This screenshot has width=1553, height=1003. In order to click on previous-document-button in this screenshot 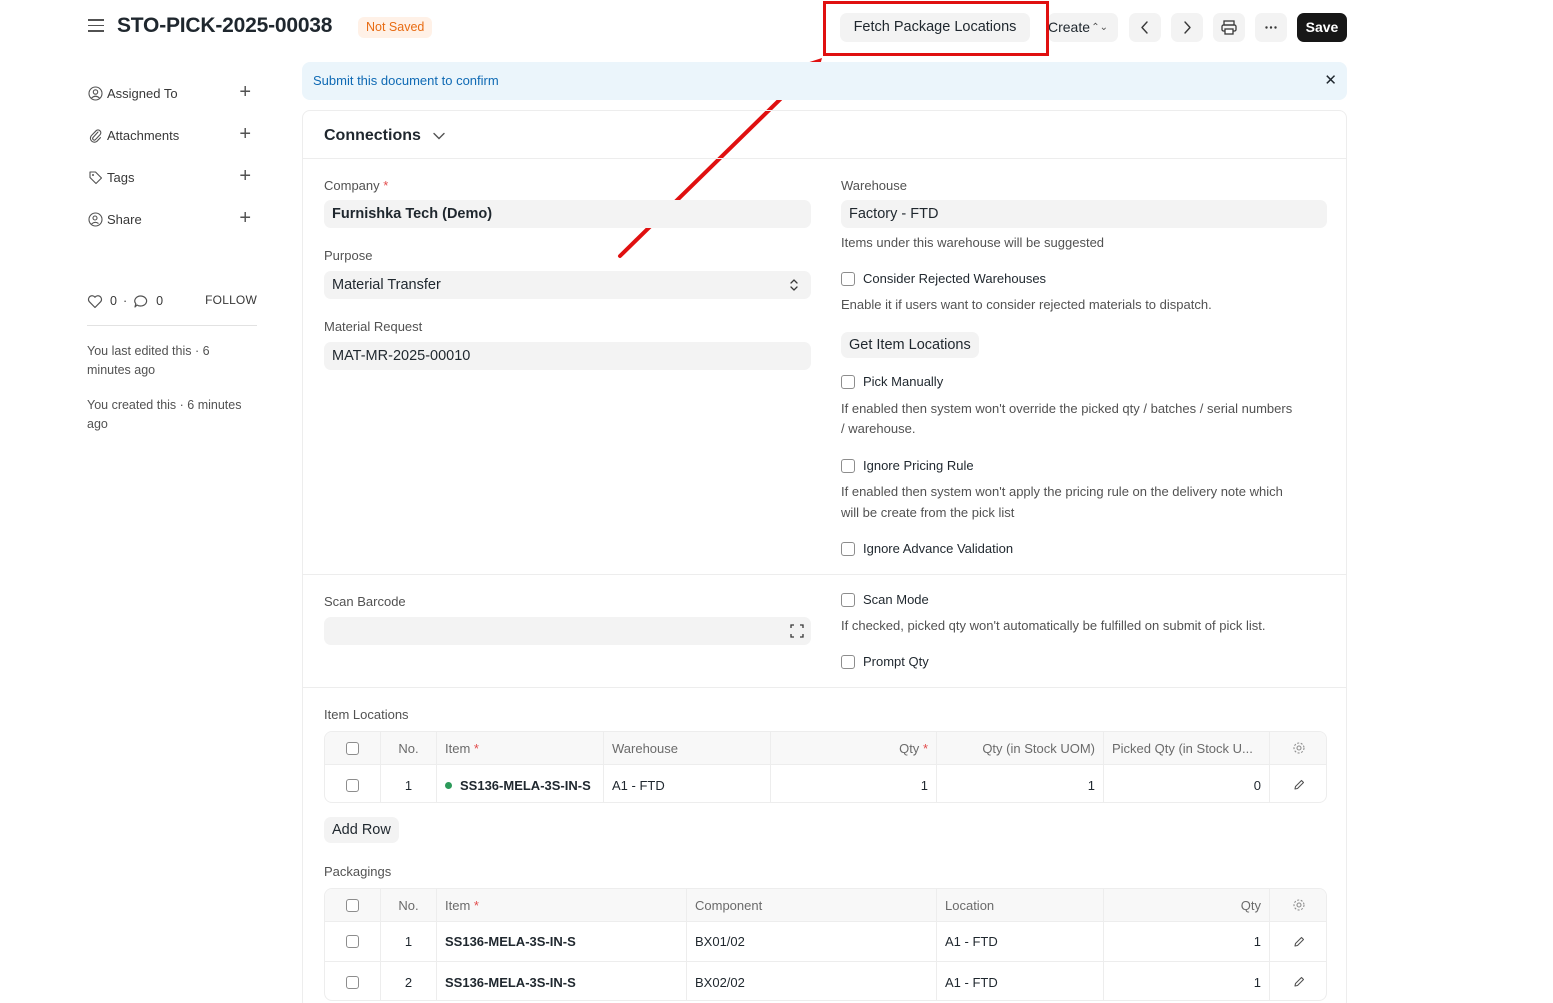, I will do `click(1145, 27)`.